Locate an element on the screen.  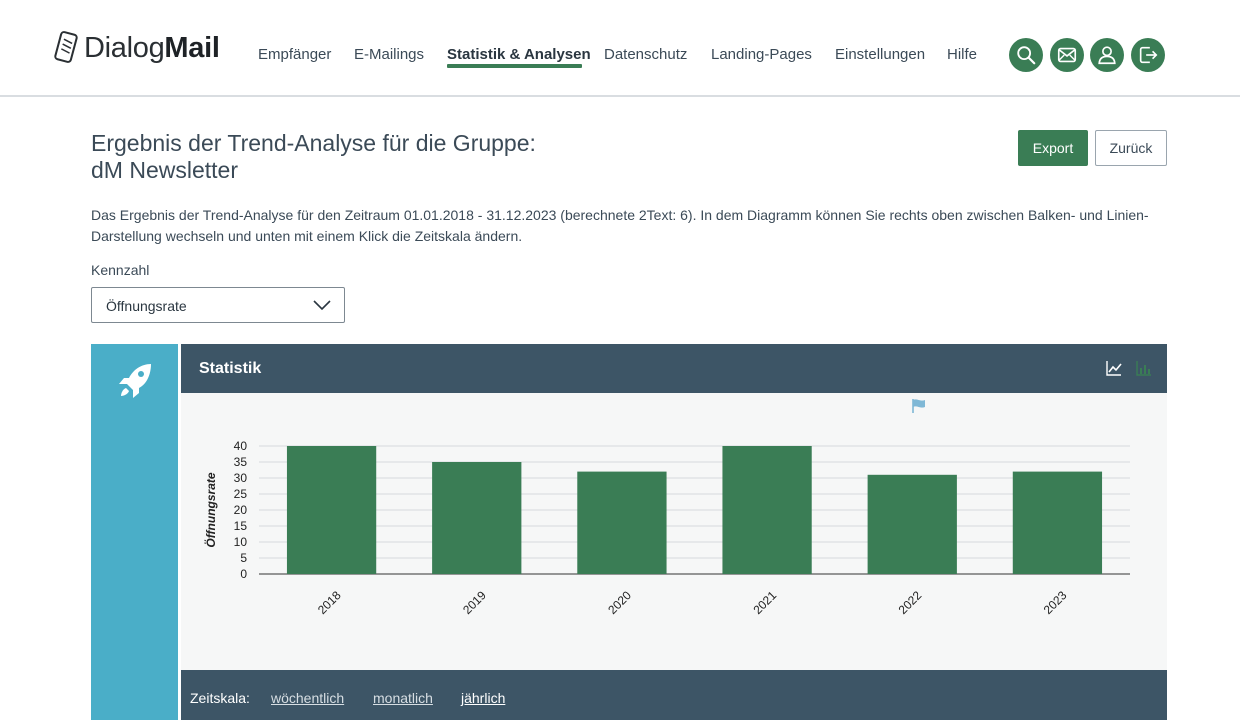
y-tick-label: 25 is located at coordinates (241, 494).